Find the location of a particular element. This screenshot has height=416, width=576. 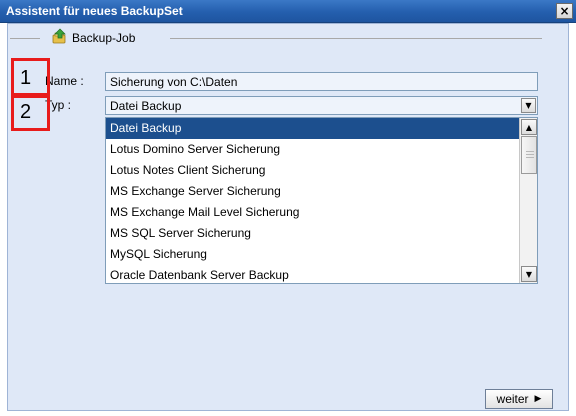

dropdown-item-ms-exchange-mail: MS Exchange Mail Level Sicherung is located at coordinates (312, 212).